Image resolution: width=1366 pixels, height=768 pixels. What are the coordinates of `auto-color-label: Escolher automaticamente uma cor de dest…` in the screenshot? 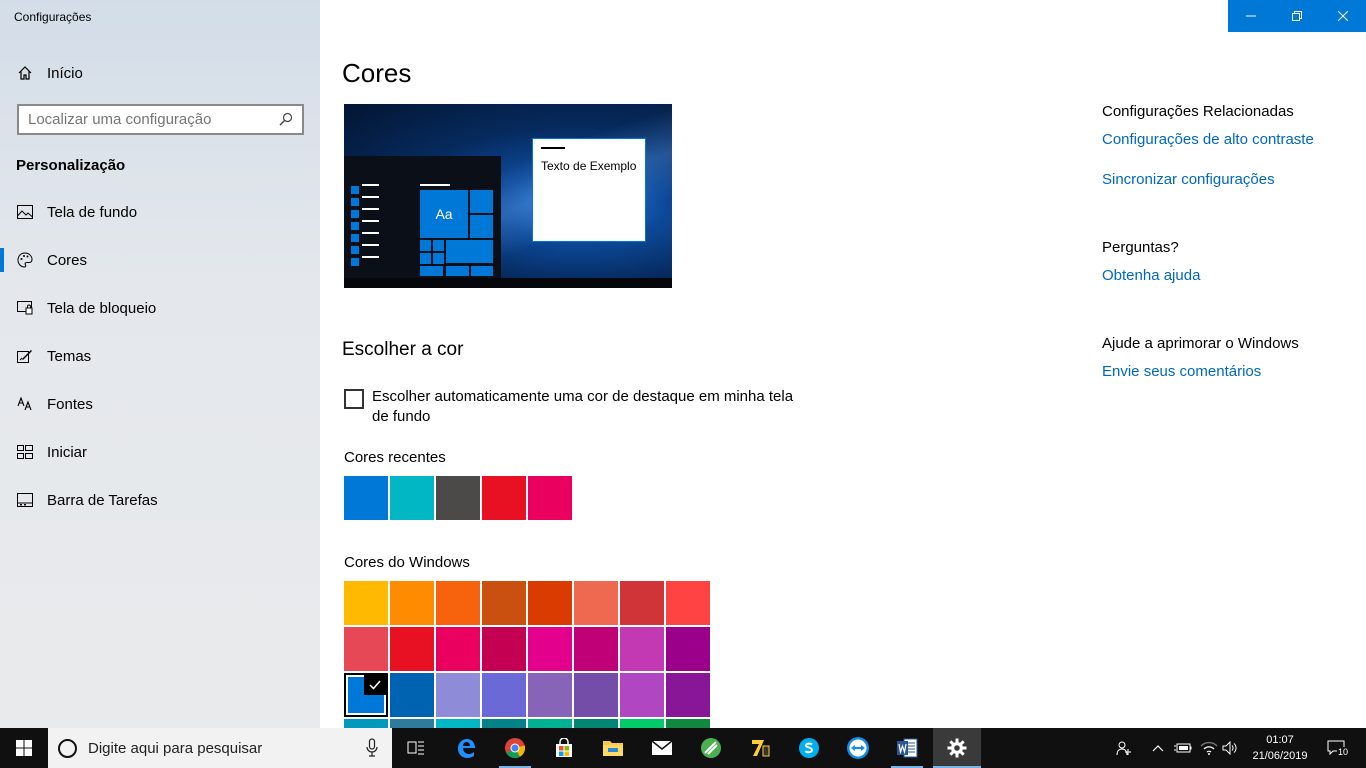 It's located at (592, 407).